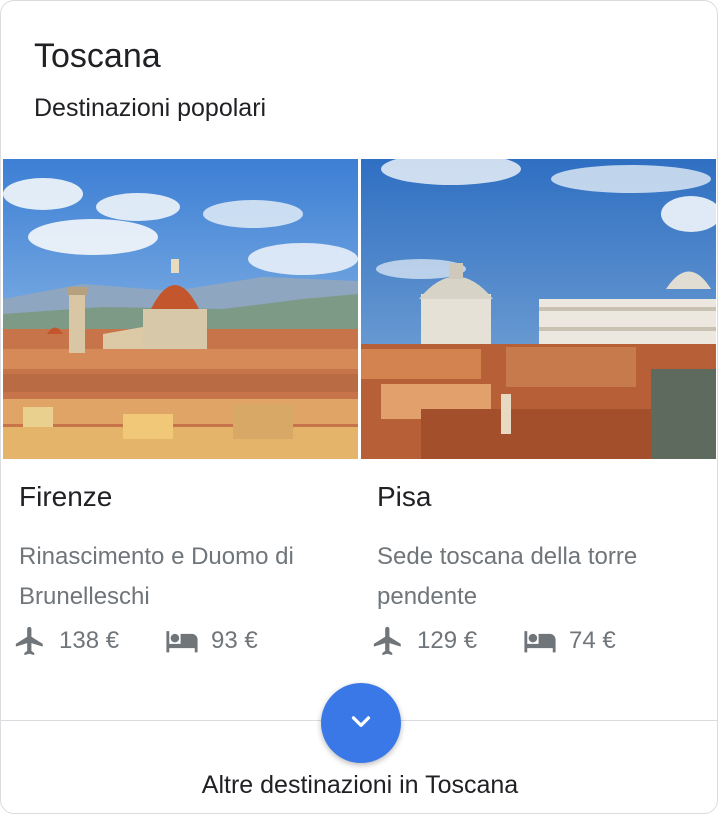  What do you see at coordinates (507, 576) in the screenshot?
I see `destination-description: Sede toscana della torre pendente` at bounding box center [507, 576].